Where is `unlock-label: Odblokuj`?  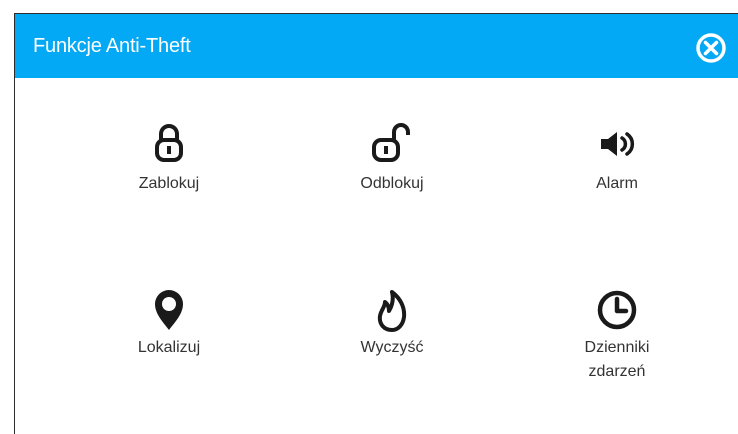 unlock-label: Odblokuj is located at coordinates (392, 183).